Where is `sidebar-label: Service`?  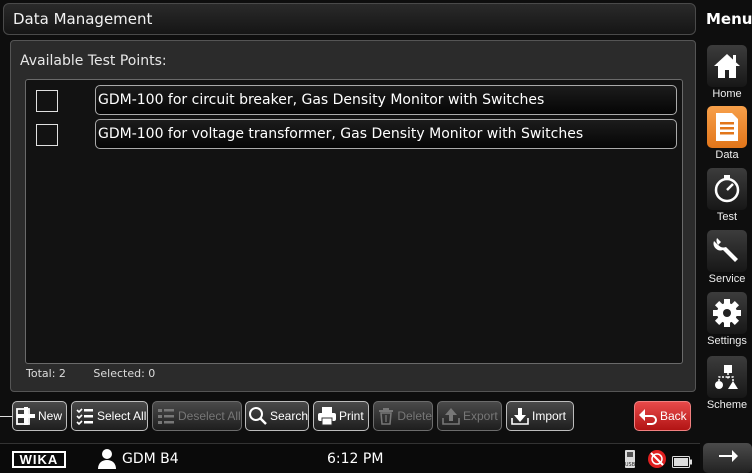
sidebar-label: Service is located at coordinates (727, 279).